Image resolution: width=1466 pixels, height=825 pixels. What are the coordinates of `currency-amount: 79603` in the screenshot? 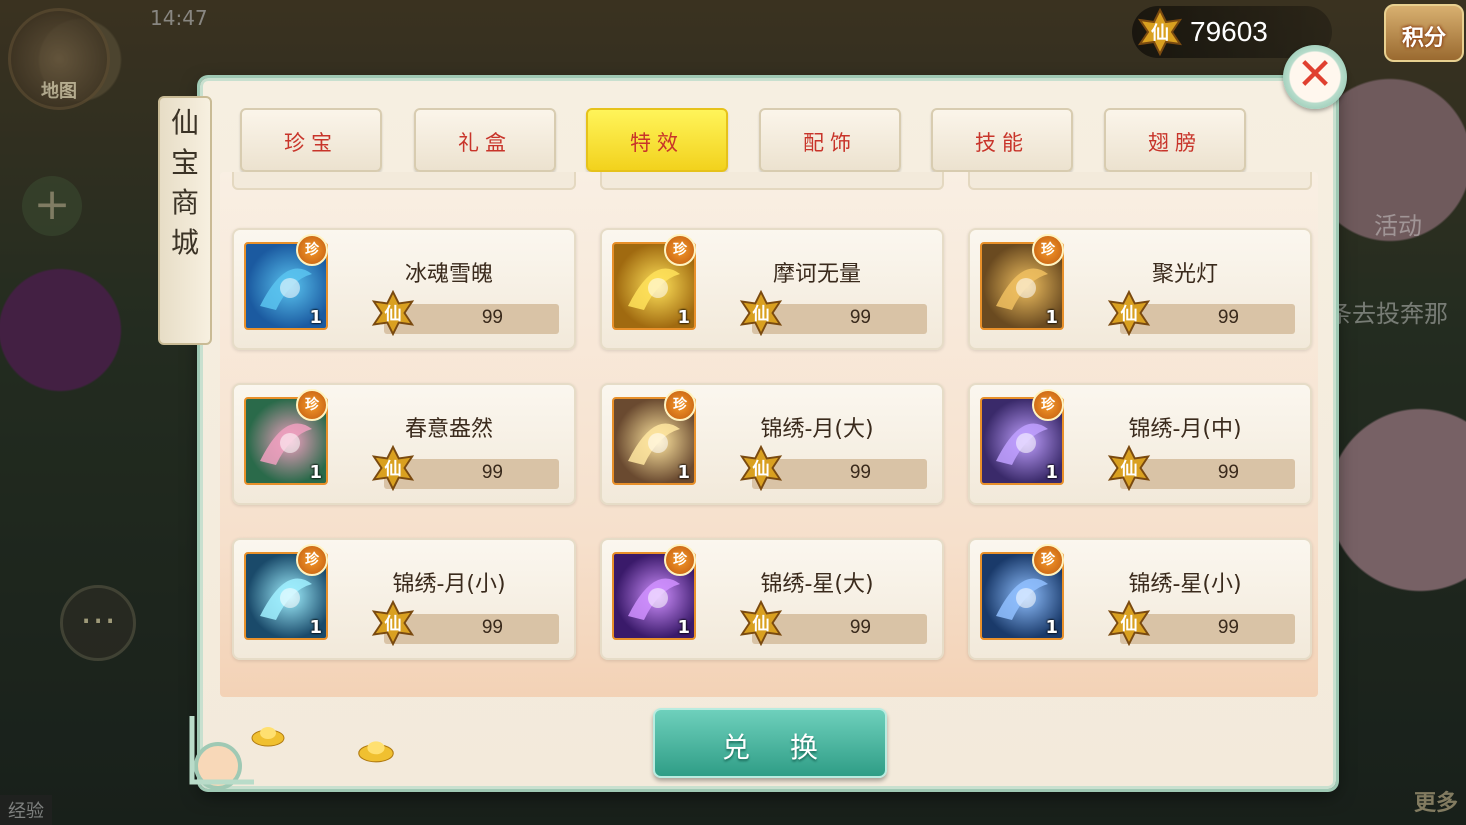 It's located at (1229, 31).